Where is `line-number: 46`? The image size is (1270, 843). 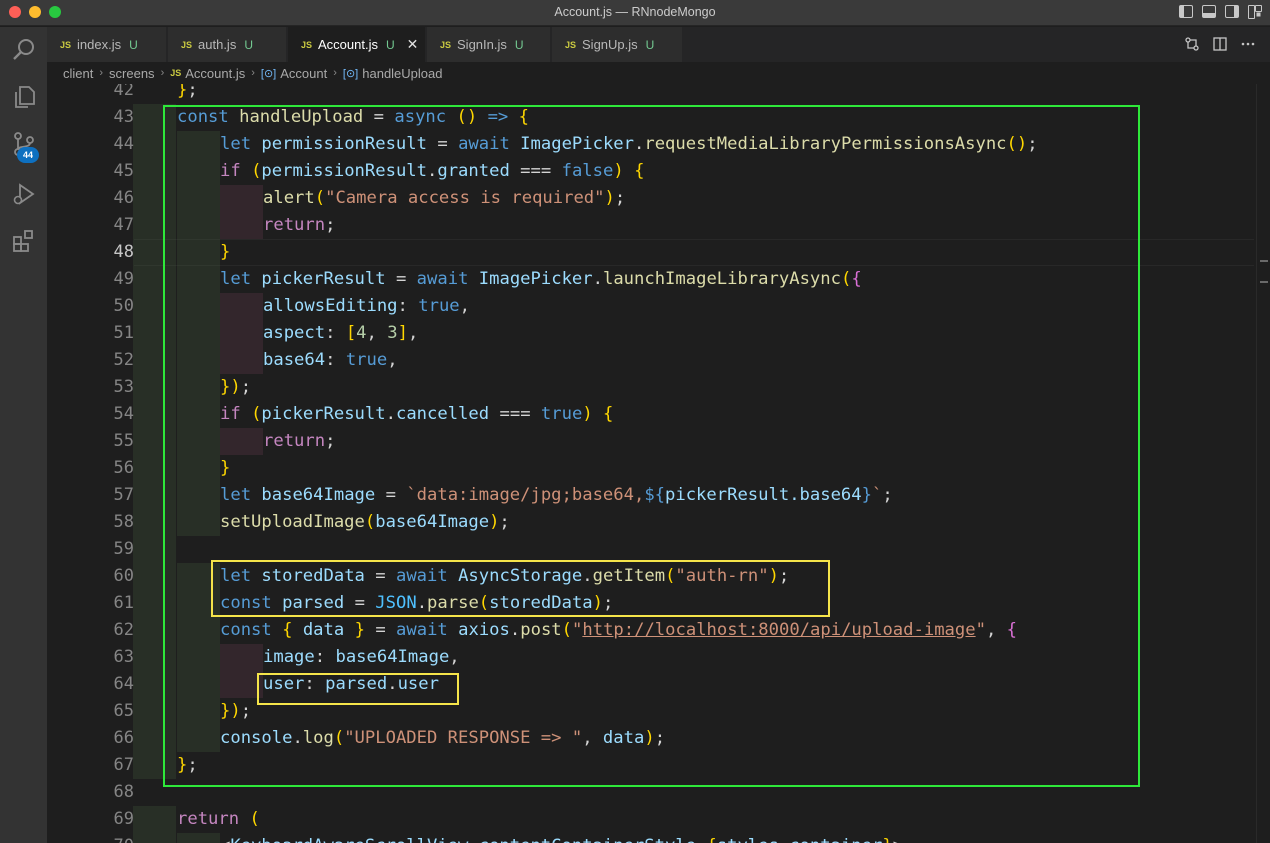
line-number: 46 is located at coordinates (123, 198).